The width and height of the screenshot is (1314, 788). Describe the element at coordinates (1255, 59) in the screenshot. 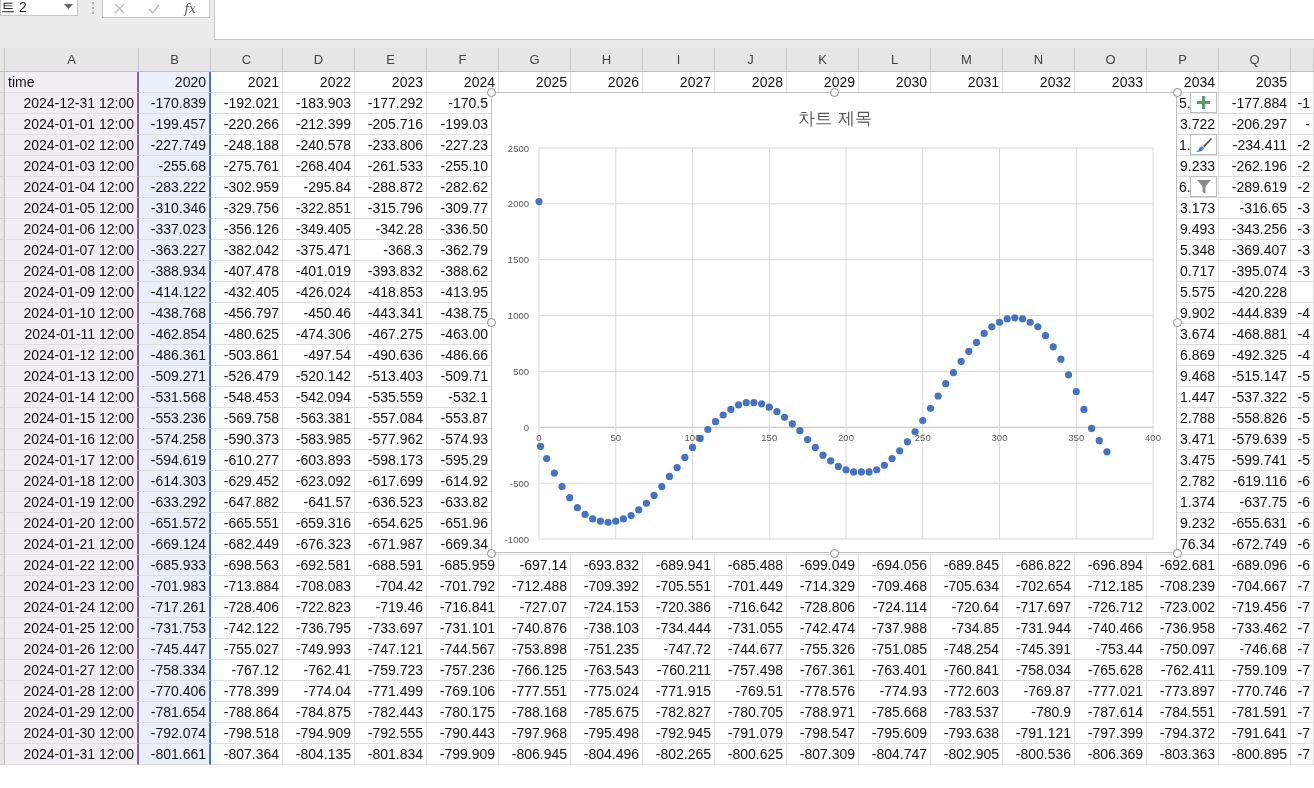

I see `column-header: Q` at that location.